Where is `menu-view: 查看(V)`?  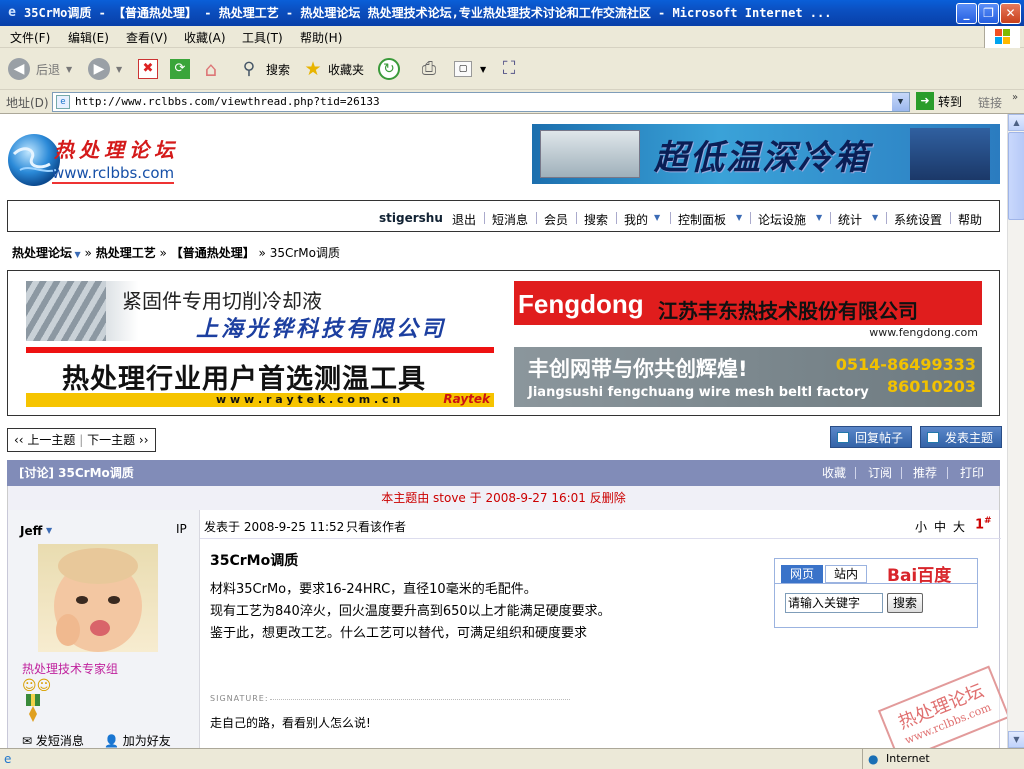
menu-view: 查看(V) is located at coordinates (147, 37).